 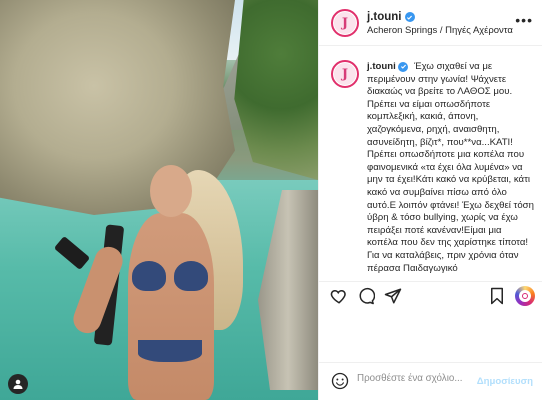 I want to click on comment-button, so click(x=366, y=296).